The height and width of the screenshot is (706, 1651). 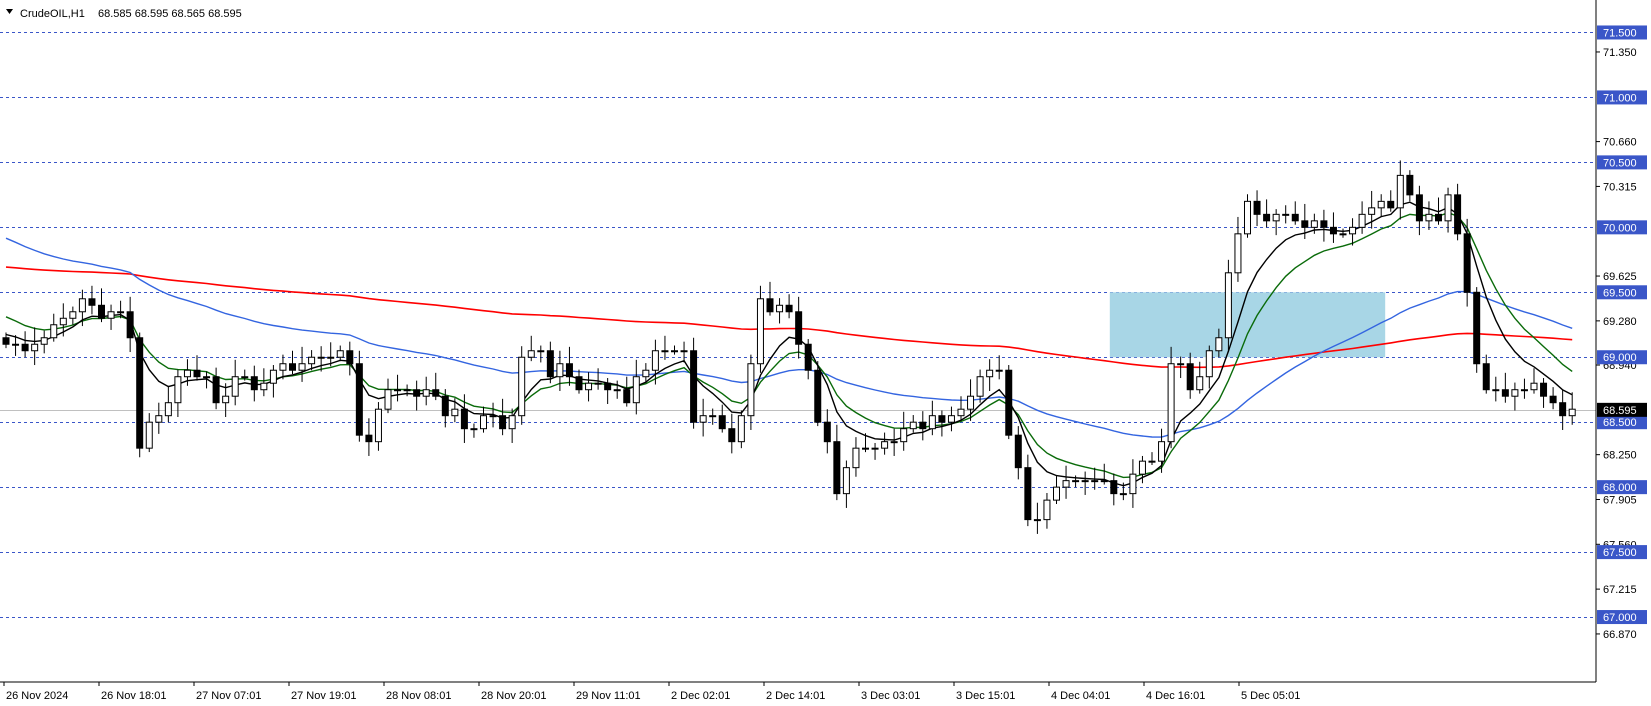 What do you see at coordinates (52, 14) in the screenshot?
I see `symbol-label: CrudeOIL,H1` at bounding box center [52, 14].